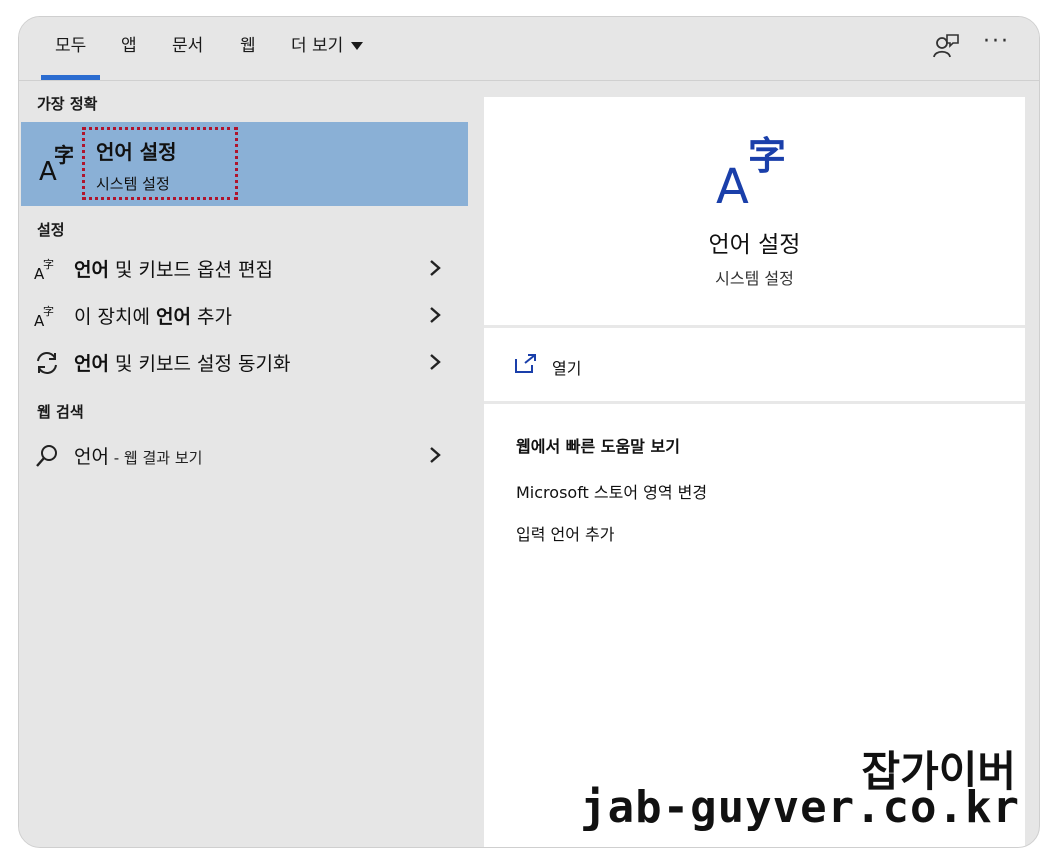  Describe the element at coordinates (243, 315) in the screenshot. I see `settings-item-add-language: A 字 이 장치에 언어 추가` at that location.